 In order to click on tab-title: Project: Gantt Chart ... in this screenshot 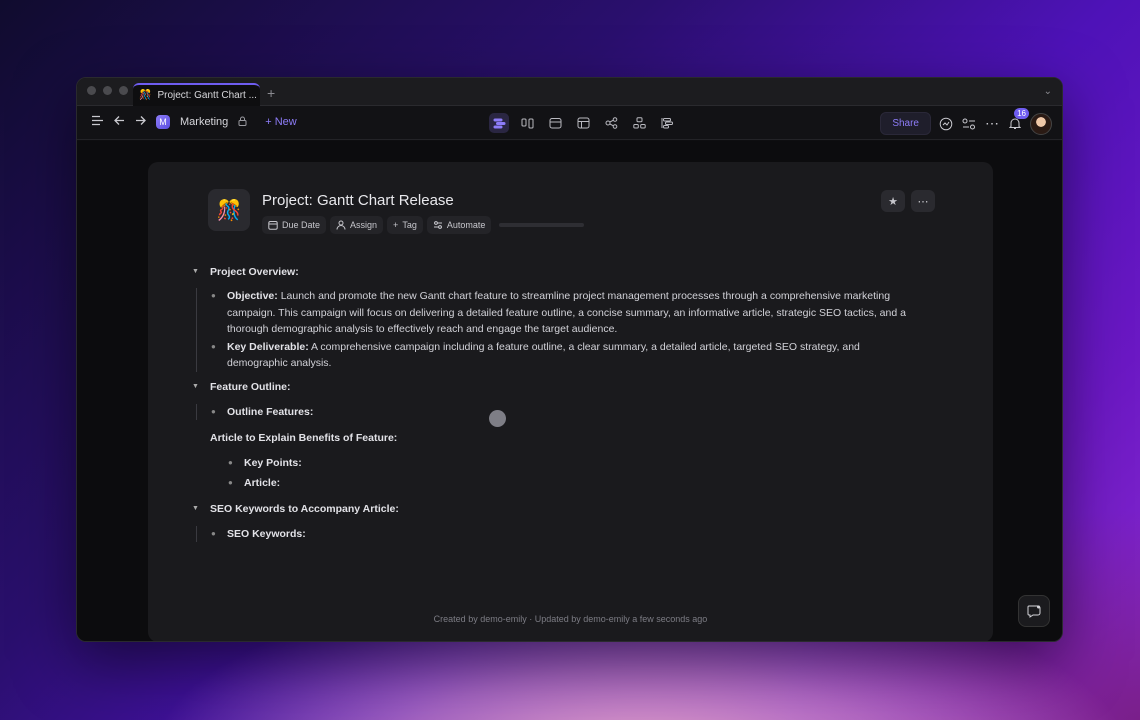, I will do `click(207, 95)`.